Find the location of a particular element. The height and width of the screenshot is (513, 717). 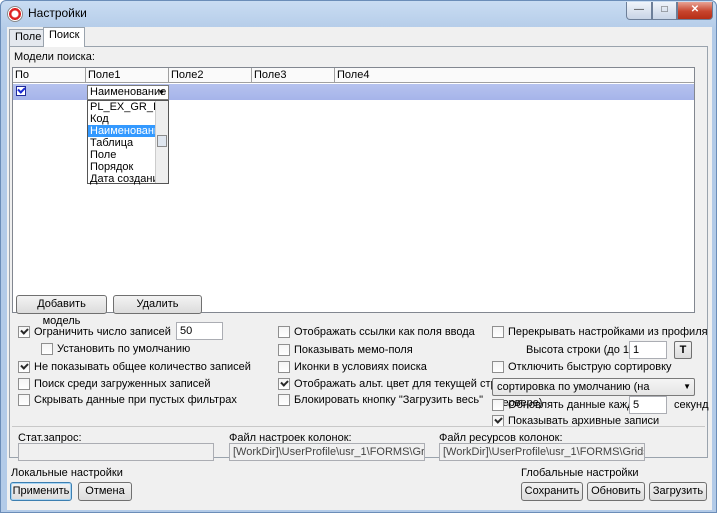

apply-button: Применить is located at coordinates (41, 491).